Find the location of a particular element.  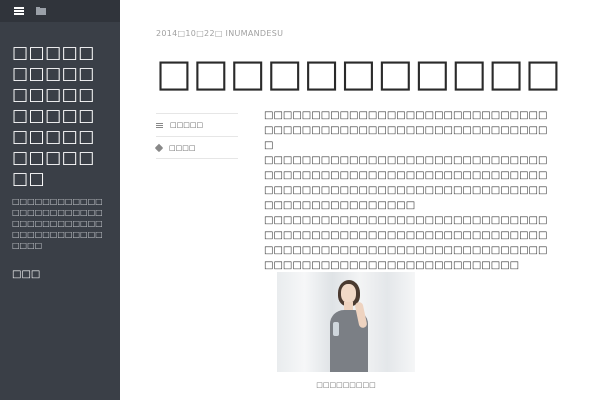

post-title: □□□□□□□□□□□ is located at coordinates (359, 73).